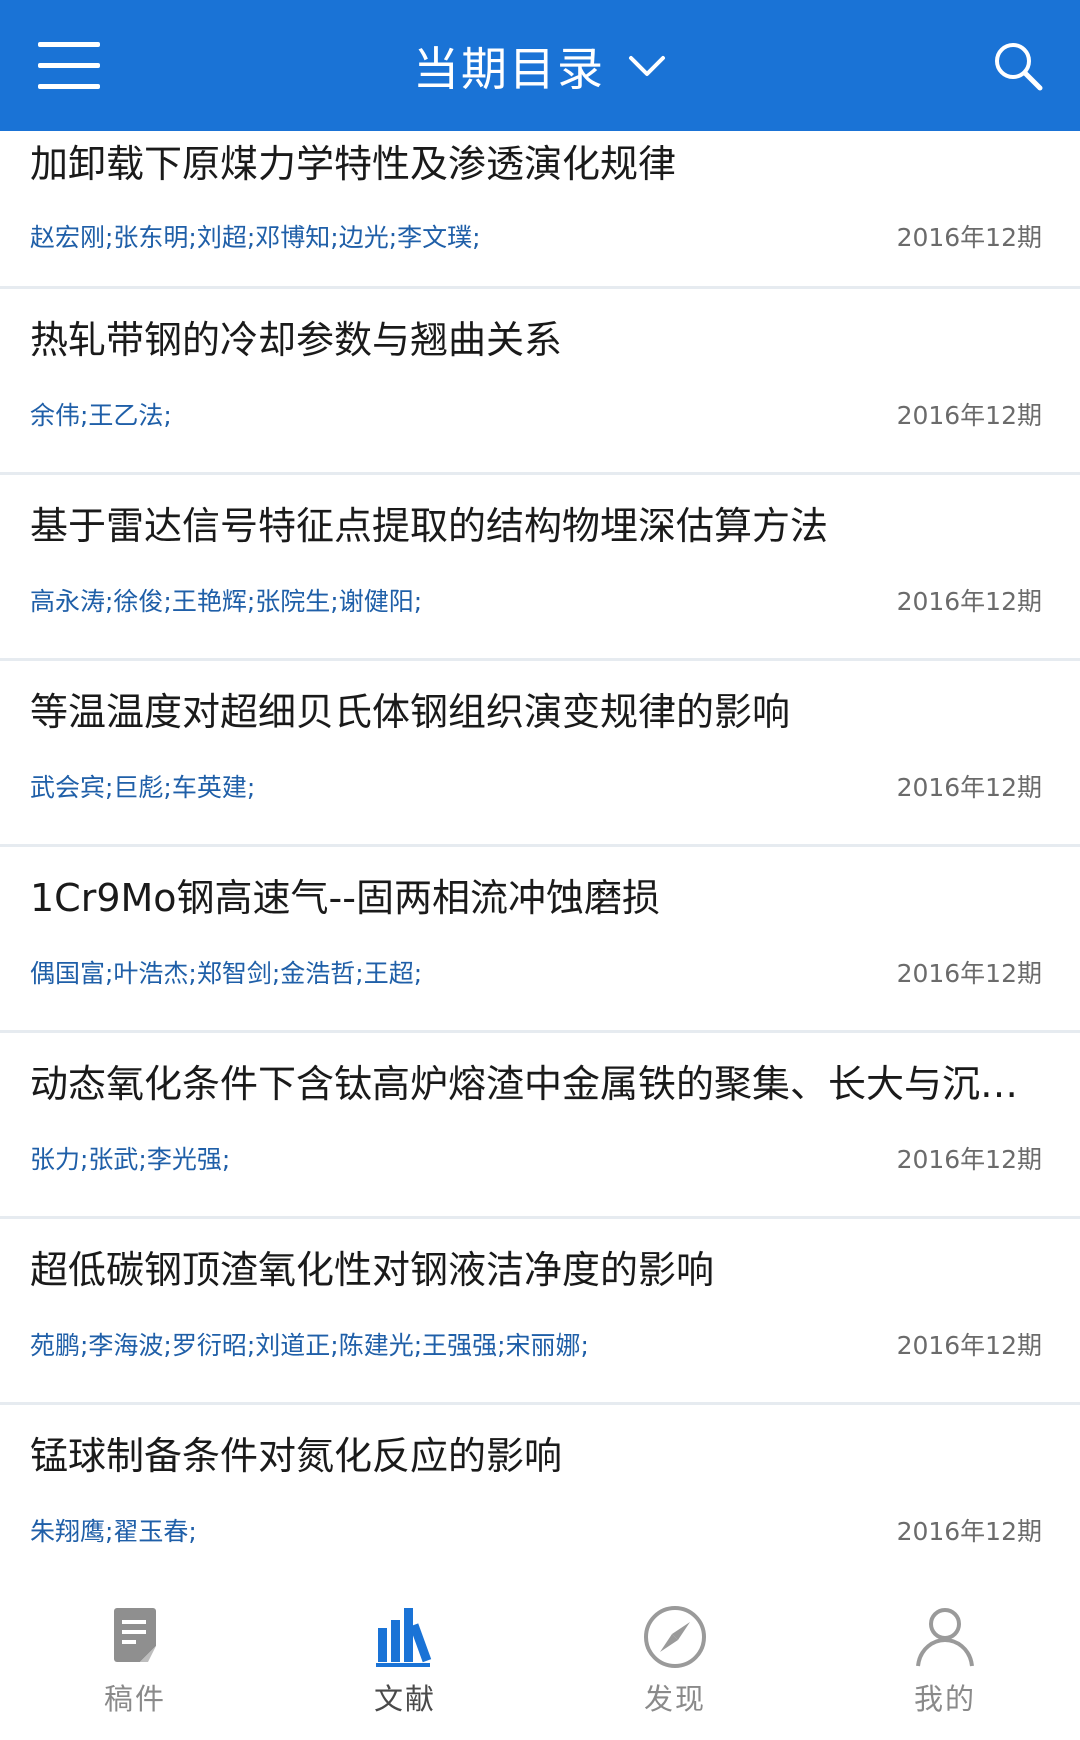 The width and height of the screenshot is (1080, 1740). Describe the element at coordinates (647, 65) in the screenshot. I see `chevron-down-icon` at that location.